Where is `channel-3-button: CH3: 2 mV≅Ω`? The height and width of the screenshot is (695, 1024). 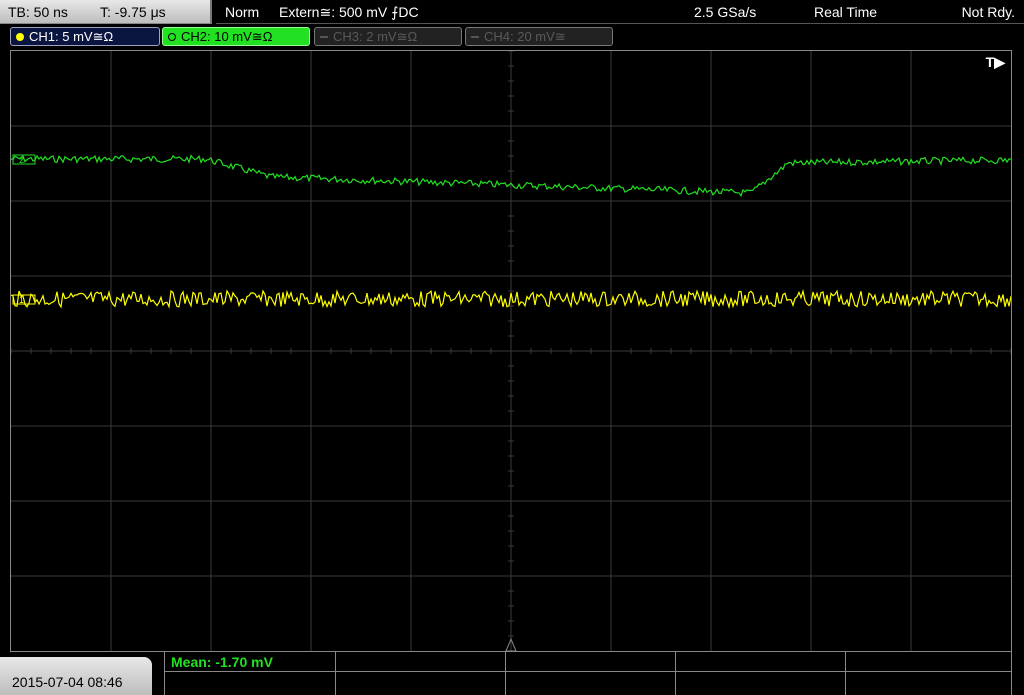 channel-3-button: CH3: 2 mV≅Ω is located at coordinates (388, 36).